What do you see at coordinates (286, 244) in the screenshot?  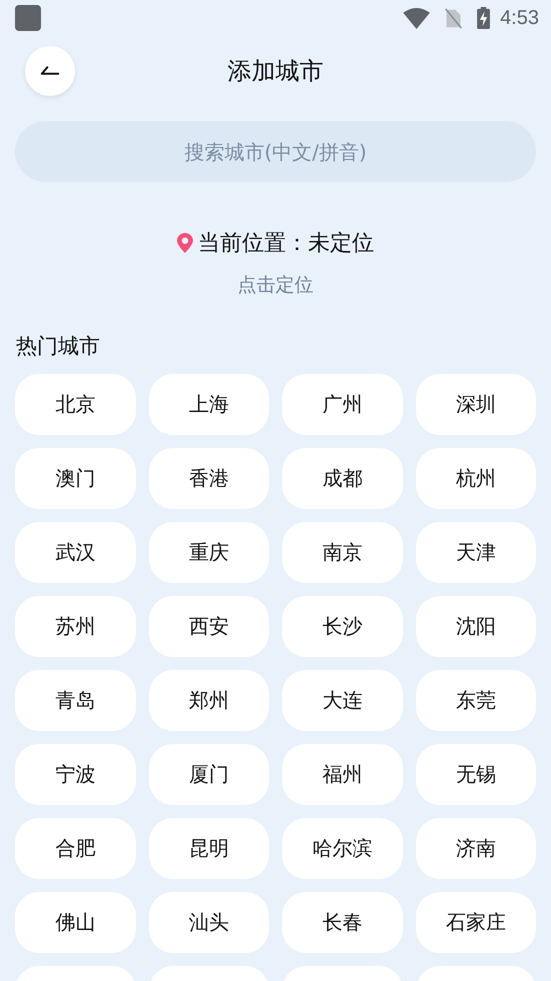 I see `current-location-label: 当前位置：未定位` at bounding box center [286, 244].